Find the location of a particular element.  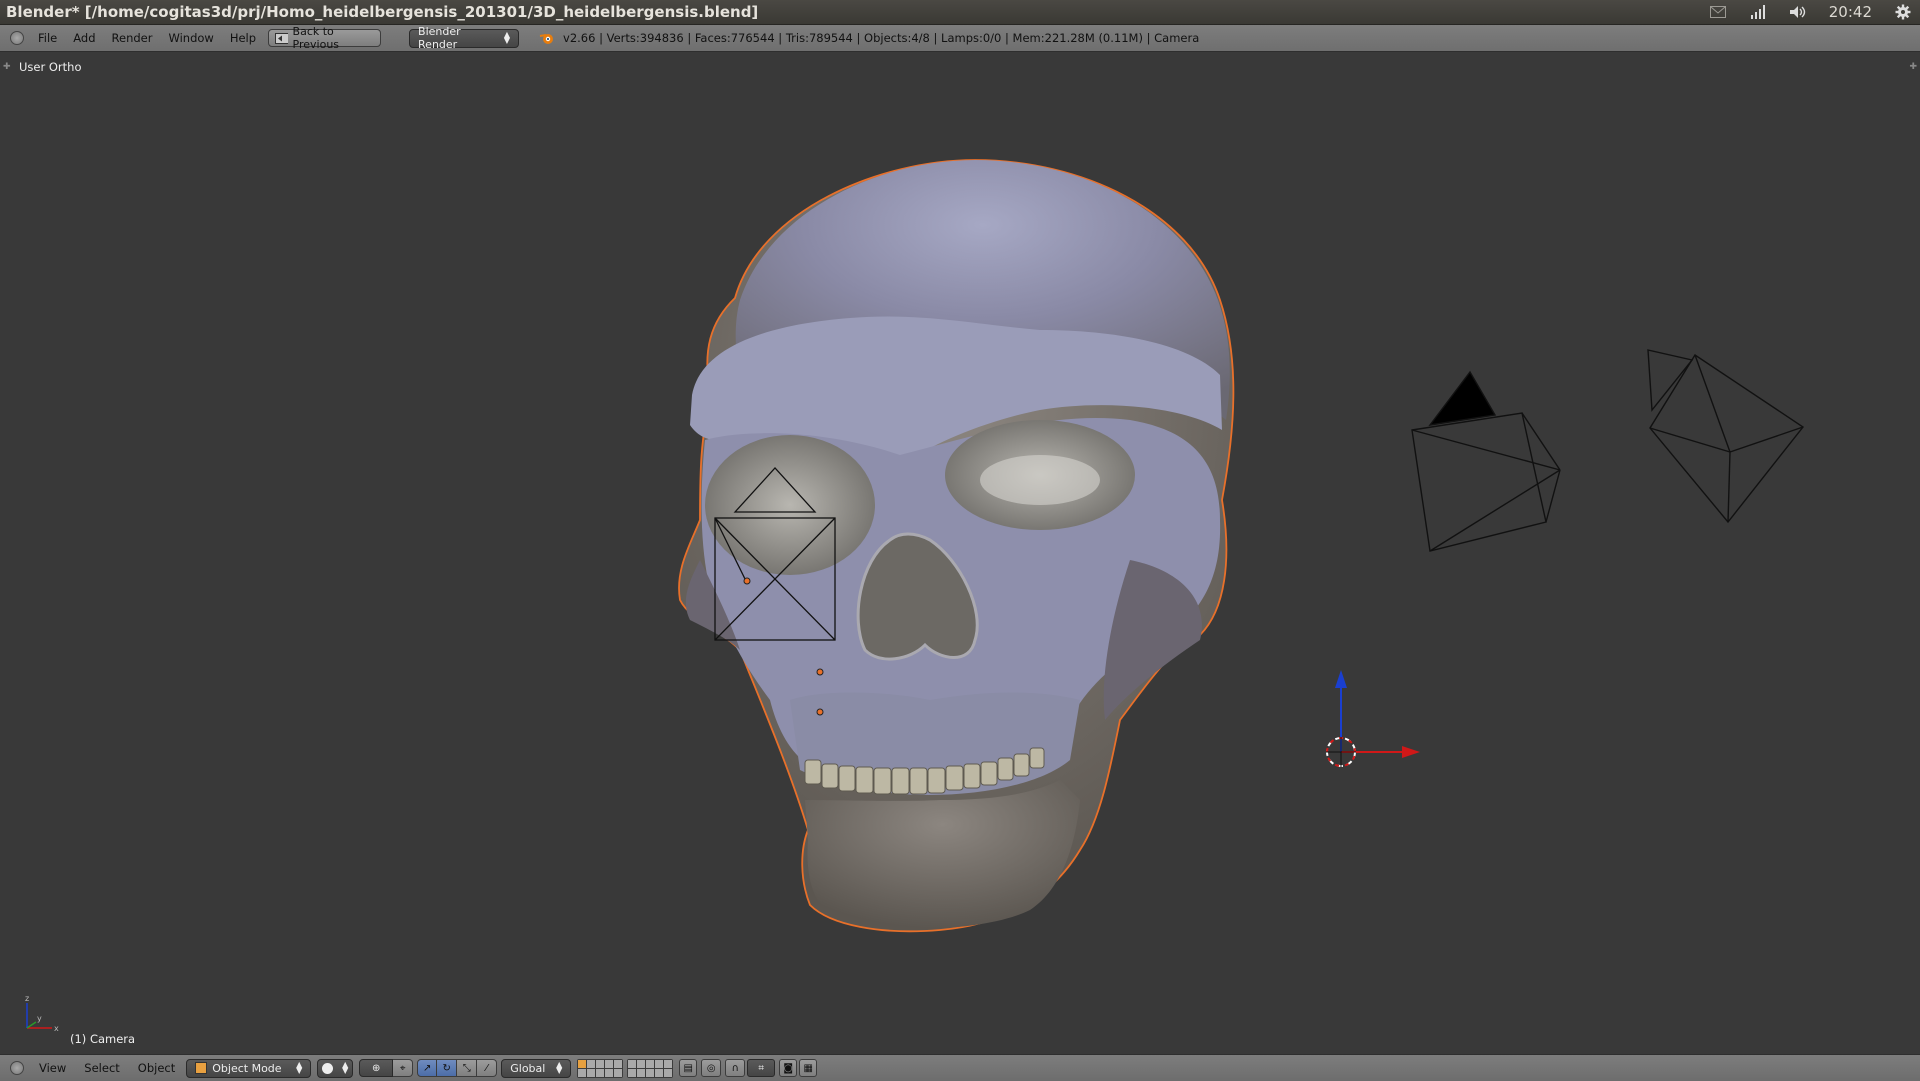

orientation-value: Global is located at coordinates (528, 1068).